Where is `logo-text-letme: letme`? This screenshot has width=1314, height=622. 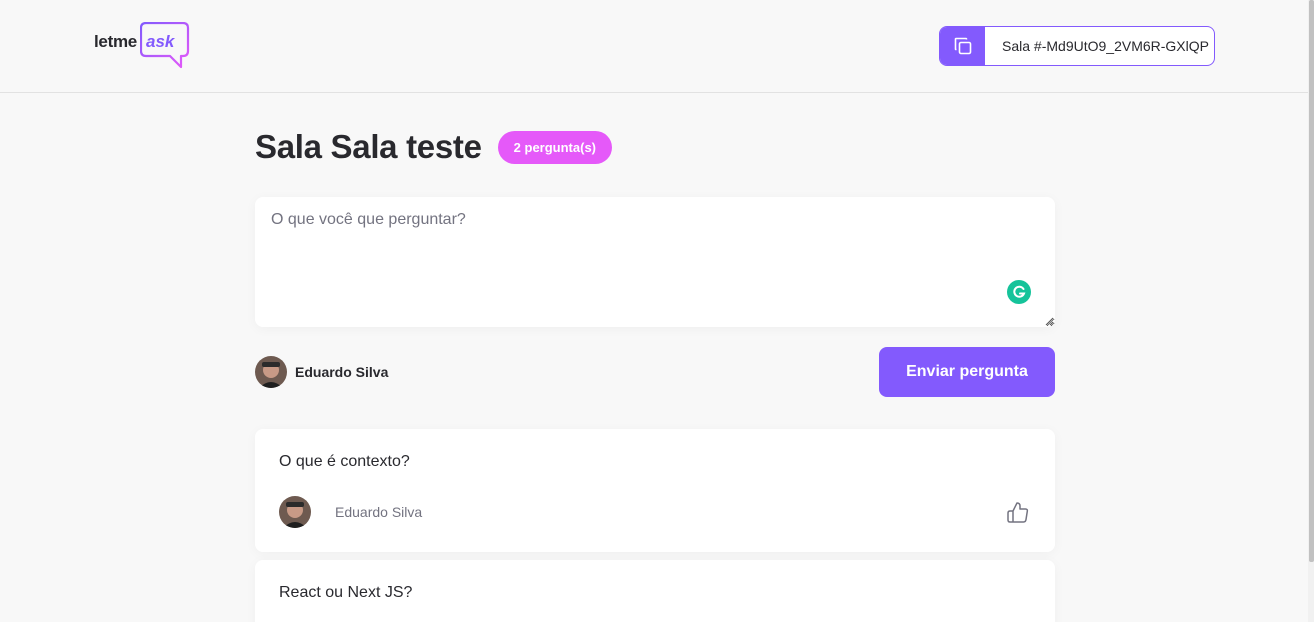 logo-text-letme: letme is located at coordinates (115, 41).